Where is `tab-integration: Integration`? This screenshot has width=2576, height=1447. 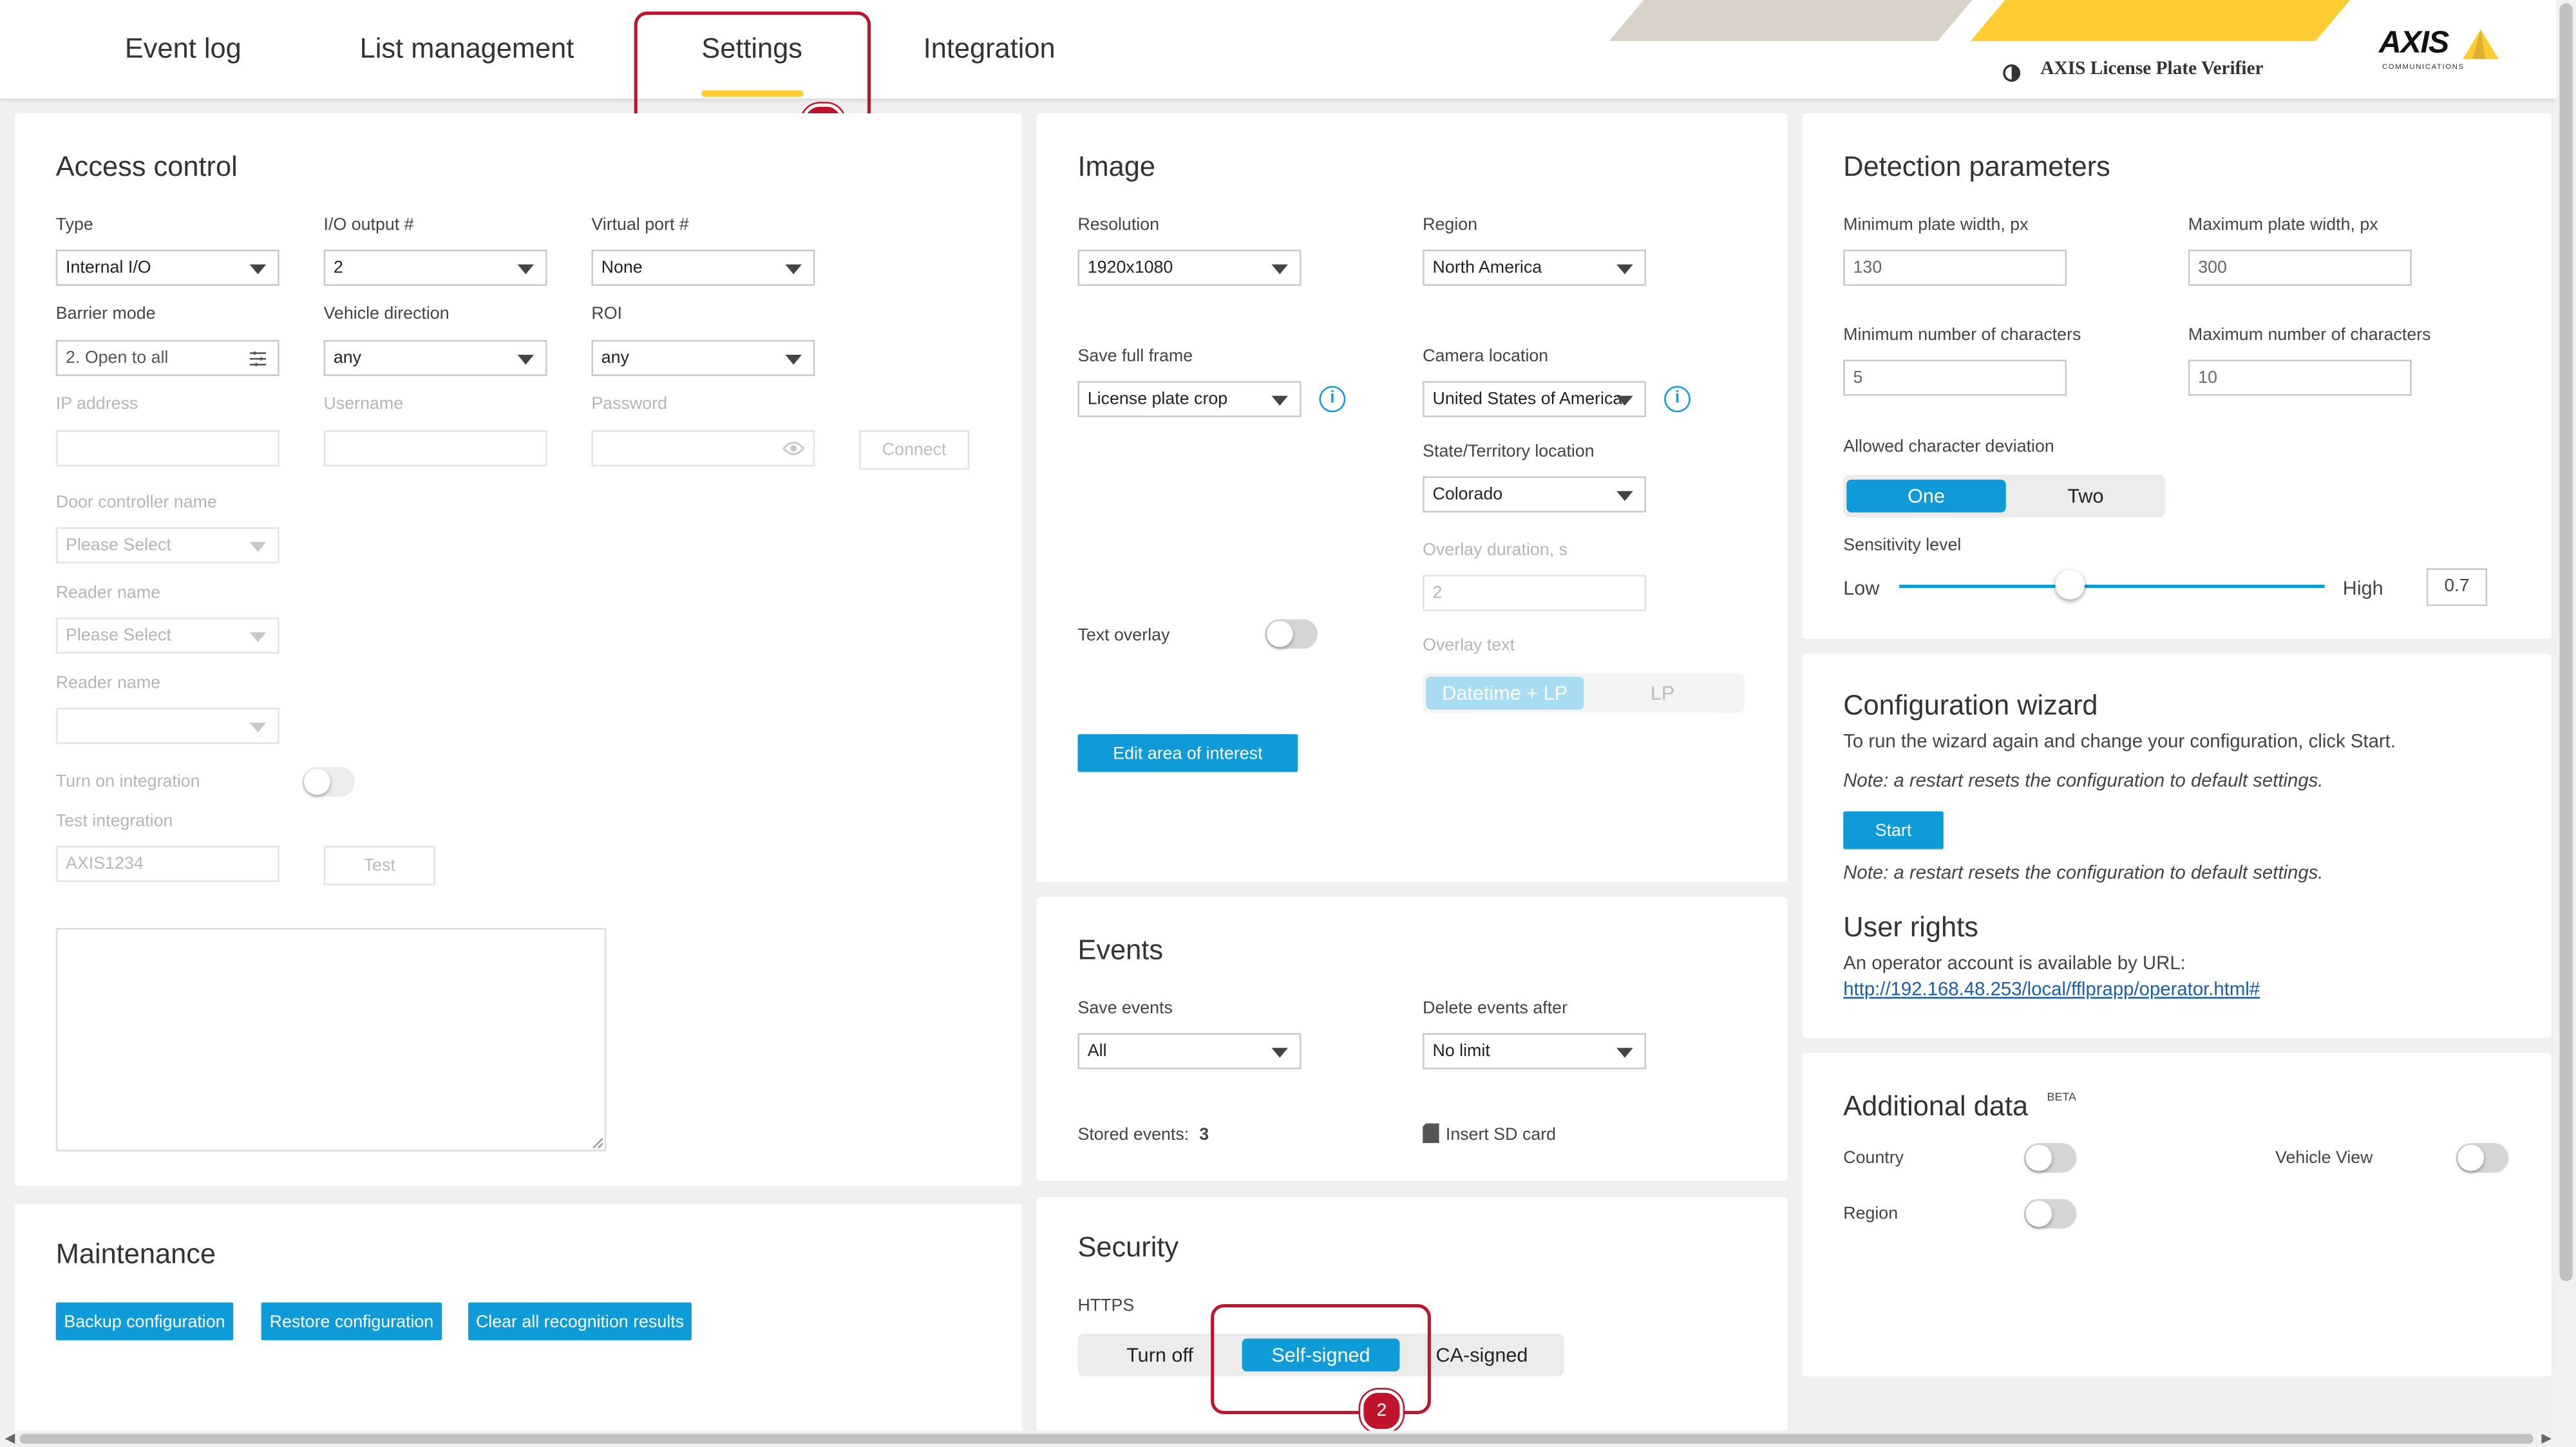
tab-integration: Integration is located at coordinates (989, 49).